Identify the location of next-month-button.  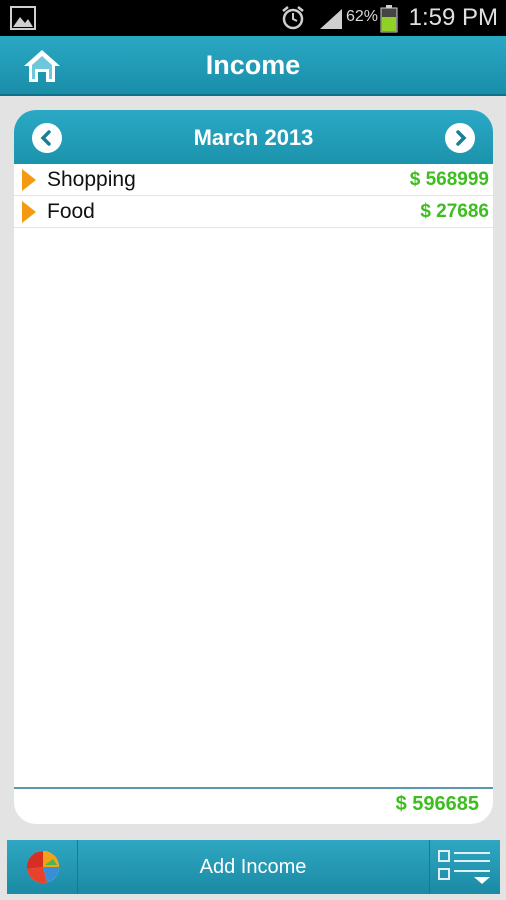
(460, 138).